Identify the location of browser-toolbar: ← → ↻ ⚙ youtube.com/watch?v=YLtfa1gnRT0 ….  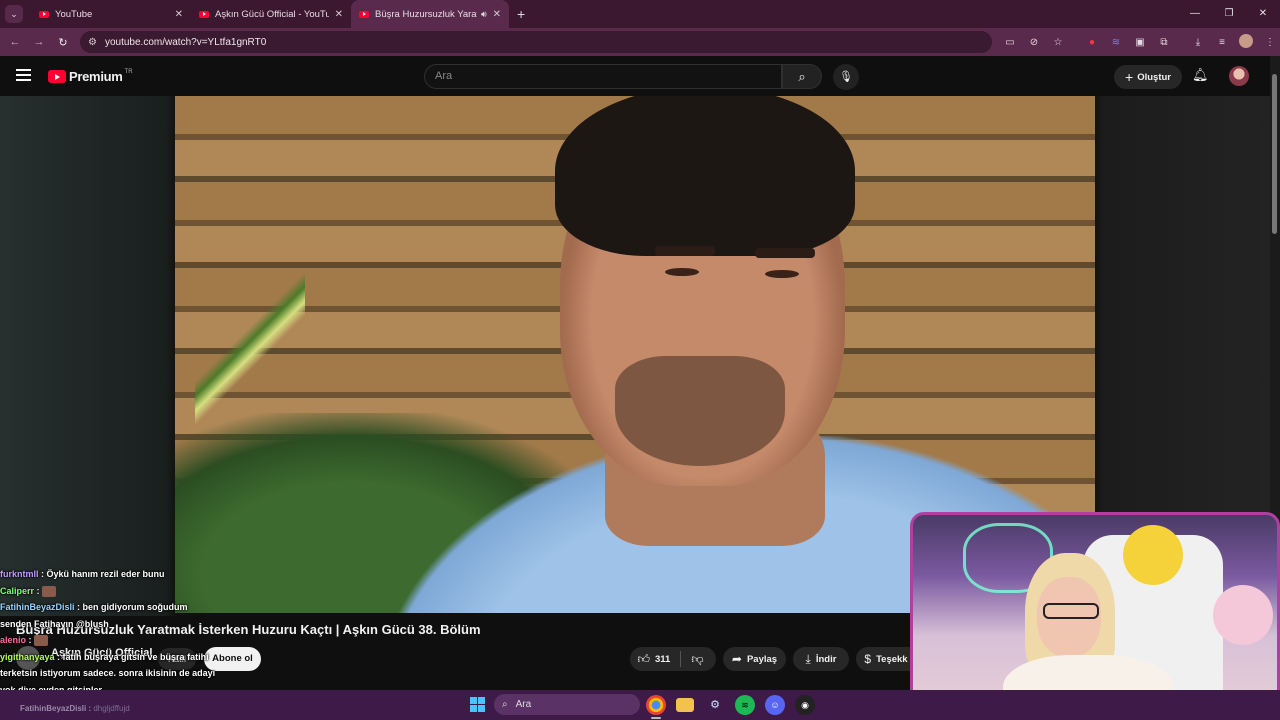
(640, 42).